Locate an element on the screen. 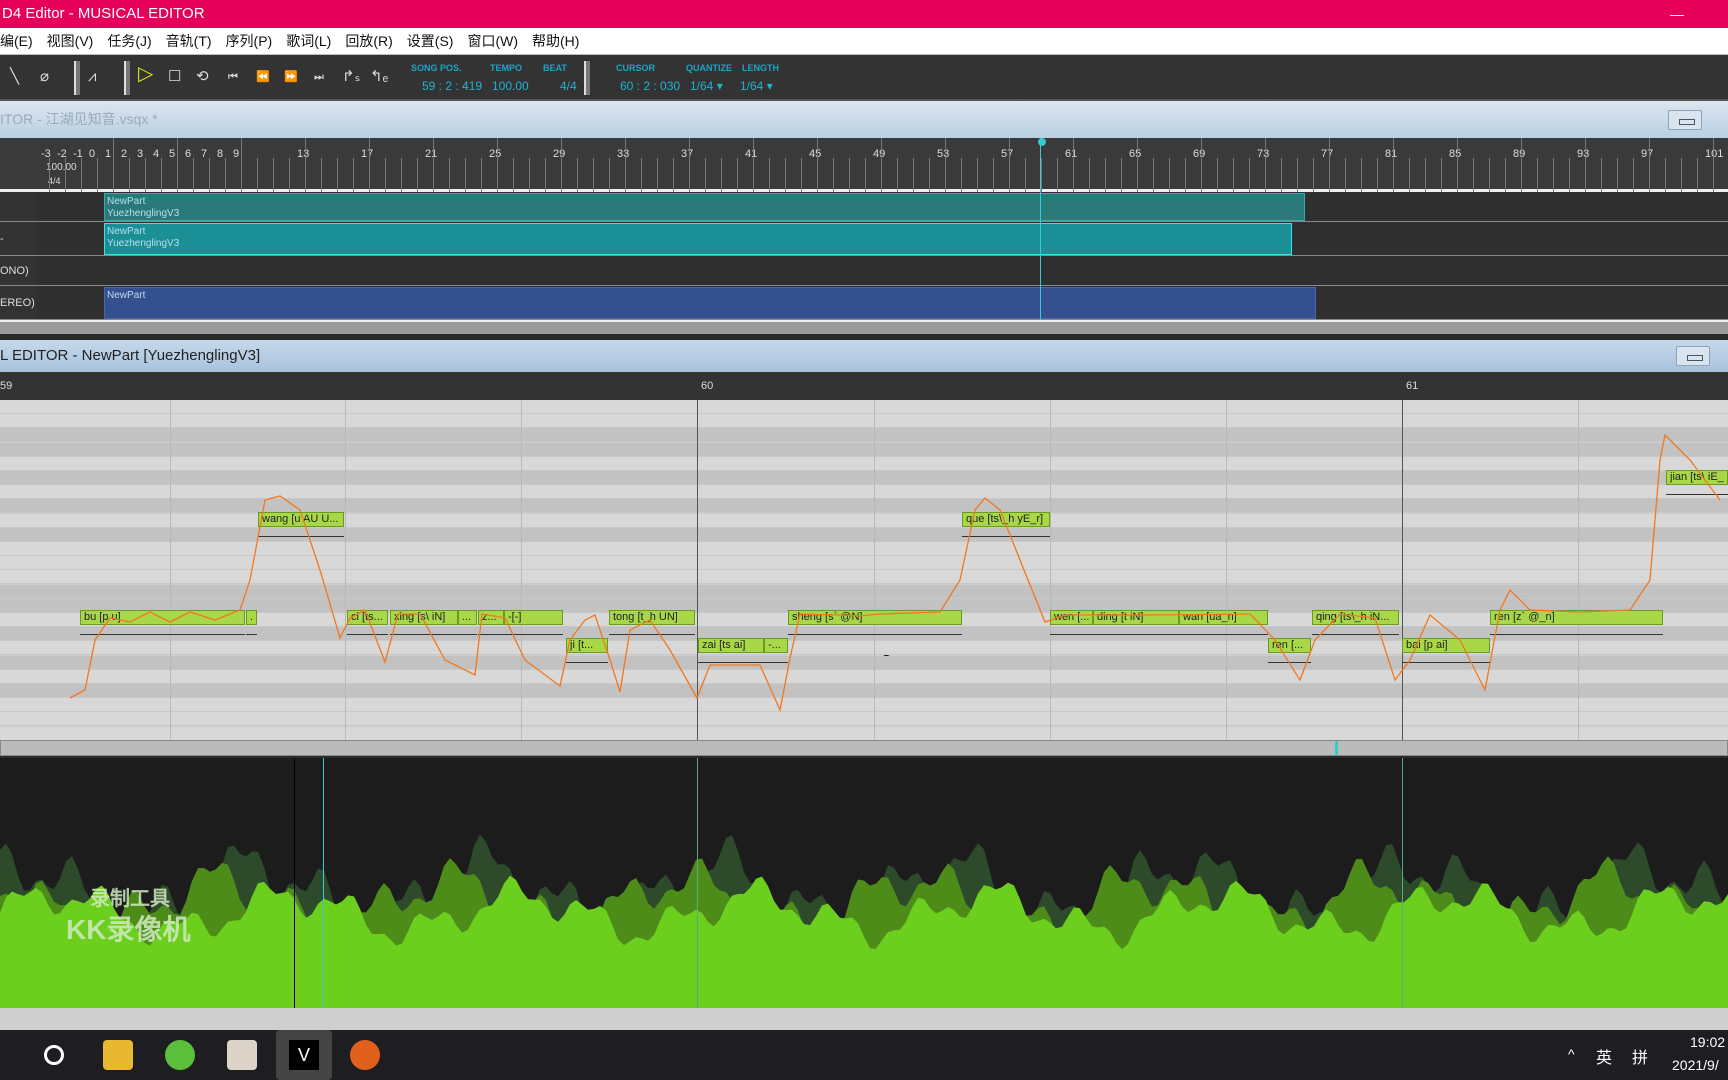 The height and width of the screenshot is (1080, 1728). ruler-measure-label: 6 is located at coordinates (188, 154).